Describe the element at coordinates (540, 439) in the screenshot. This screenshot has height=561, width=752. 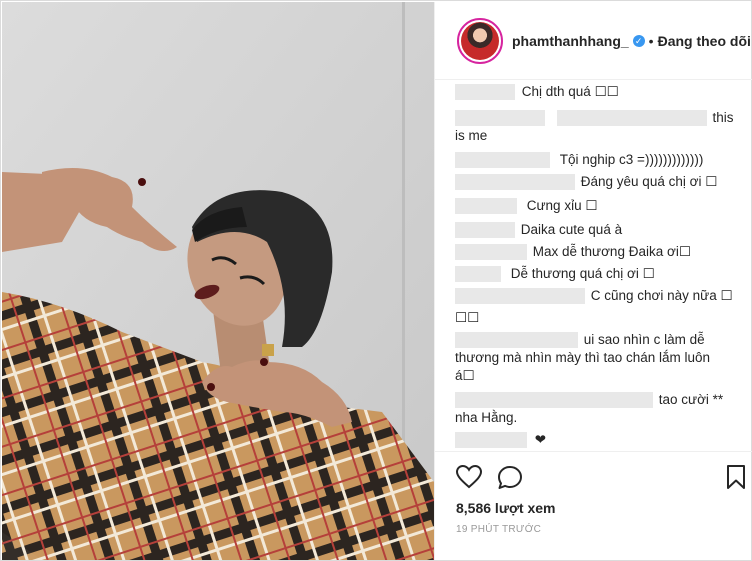
I see `comment-text: ❤` at that location.